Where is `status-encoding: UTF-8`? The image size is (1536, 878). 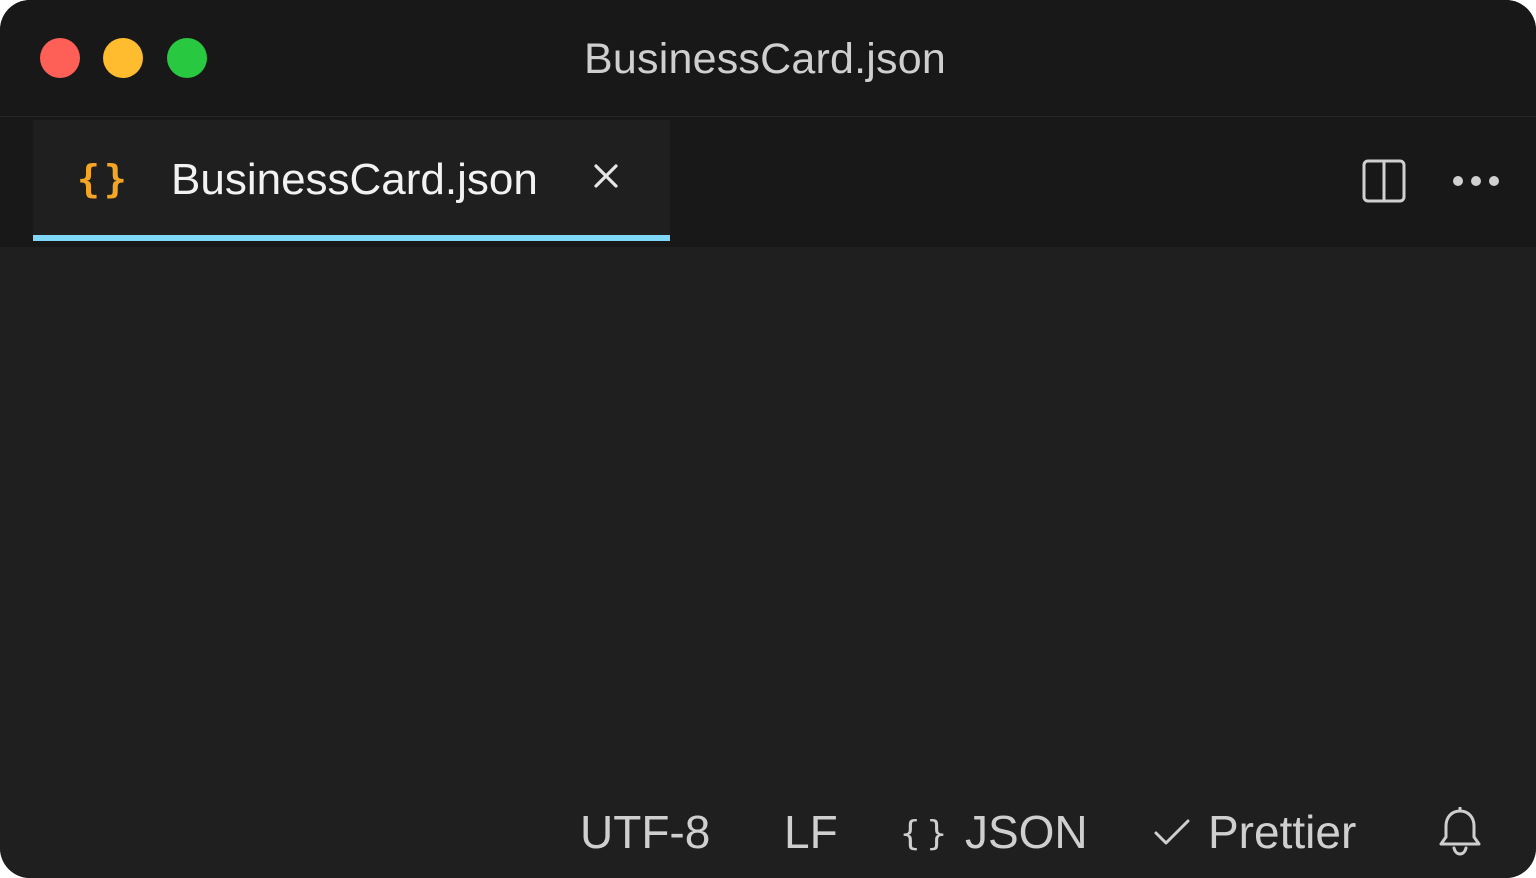 status-encoding: UTF-8 is located at coordinates (645, 832).